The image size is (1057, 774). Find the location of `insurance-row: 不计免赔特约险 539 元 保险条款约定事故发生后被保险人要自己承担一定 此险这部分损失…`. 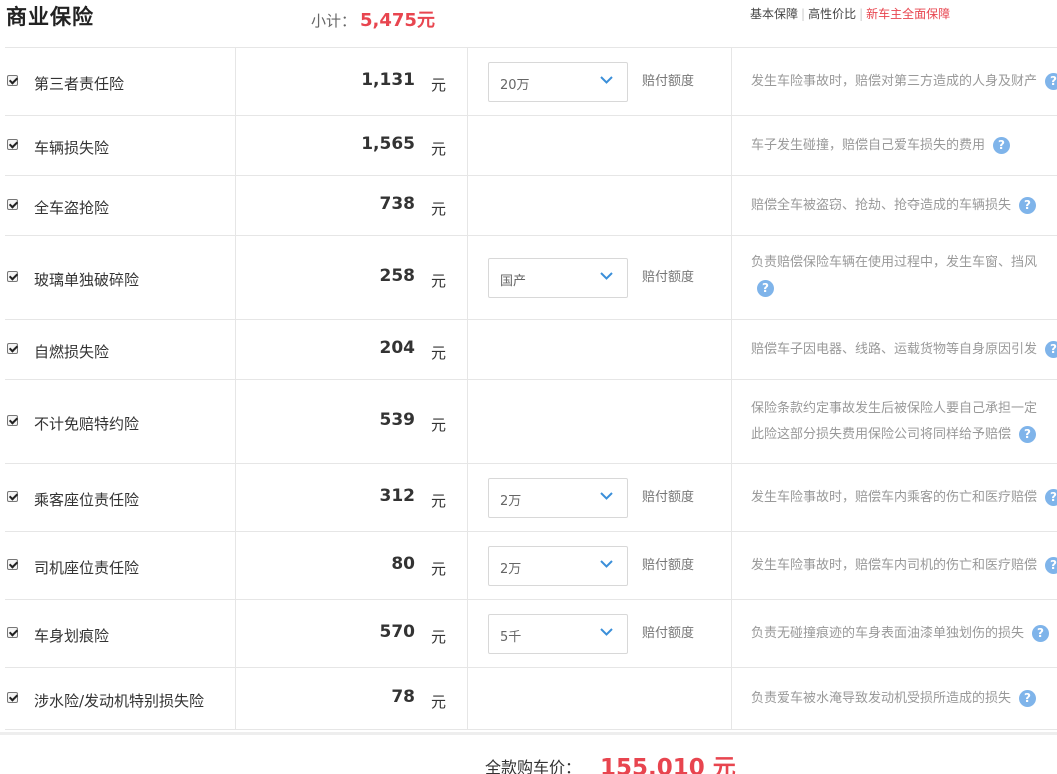

insurance-row: 不计免赔特约险 539 元 保险条款约定事故发生后被保险人要自己承担一定 此险这部分损失… is located at coordinates (531, 422).